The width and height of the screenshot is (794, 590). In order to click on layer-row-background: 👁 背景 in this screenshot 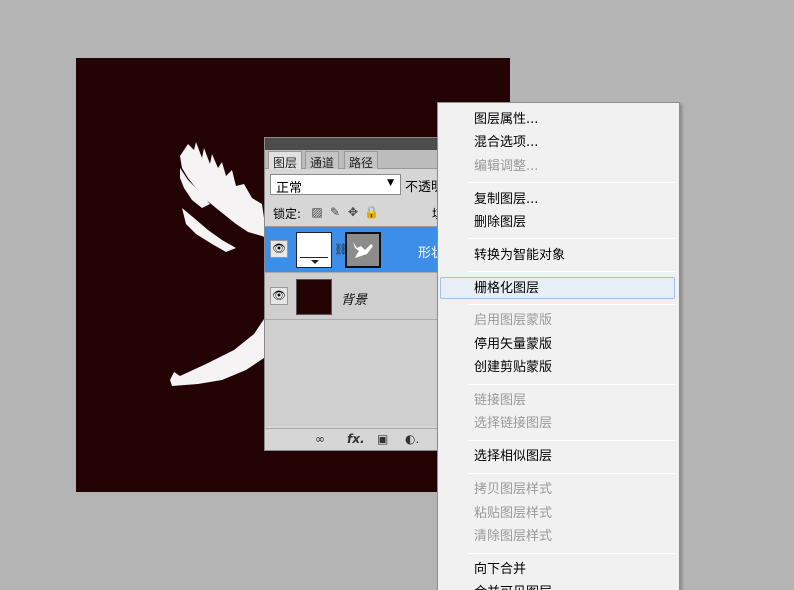, I will do `click(358, 297)`.